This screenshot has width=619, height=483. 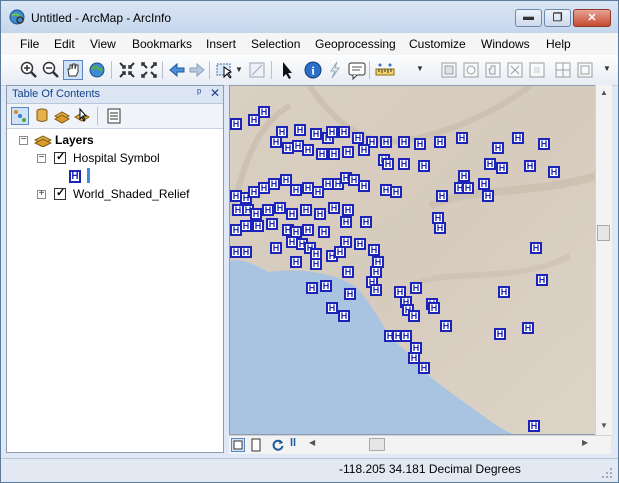 I want to click on select-dropdown-arrow: ▼, so click(x=239, y=69).